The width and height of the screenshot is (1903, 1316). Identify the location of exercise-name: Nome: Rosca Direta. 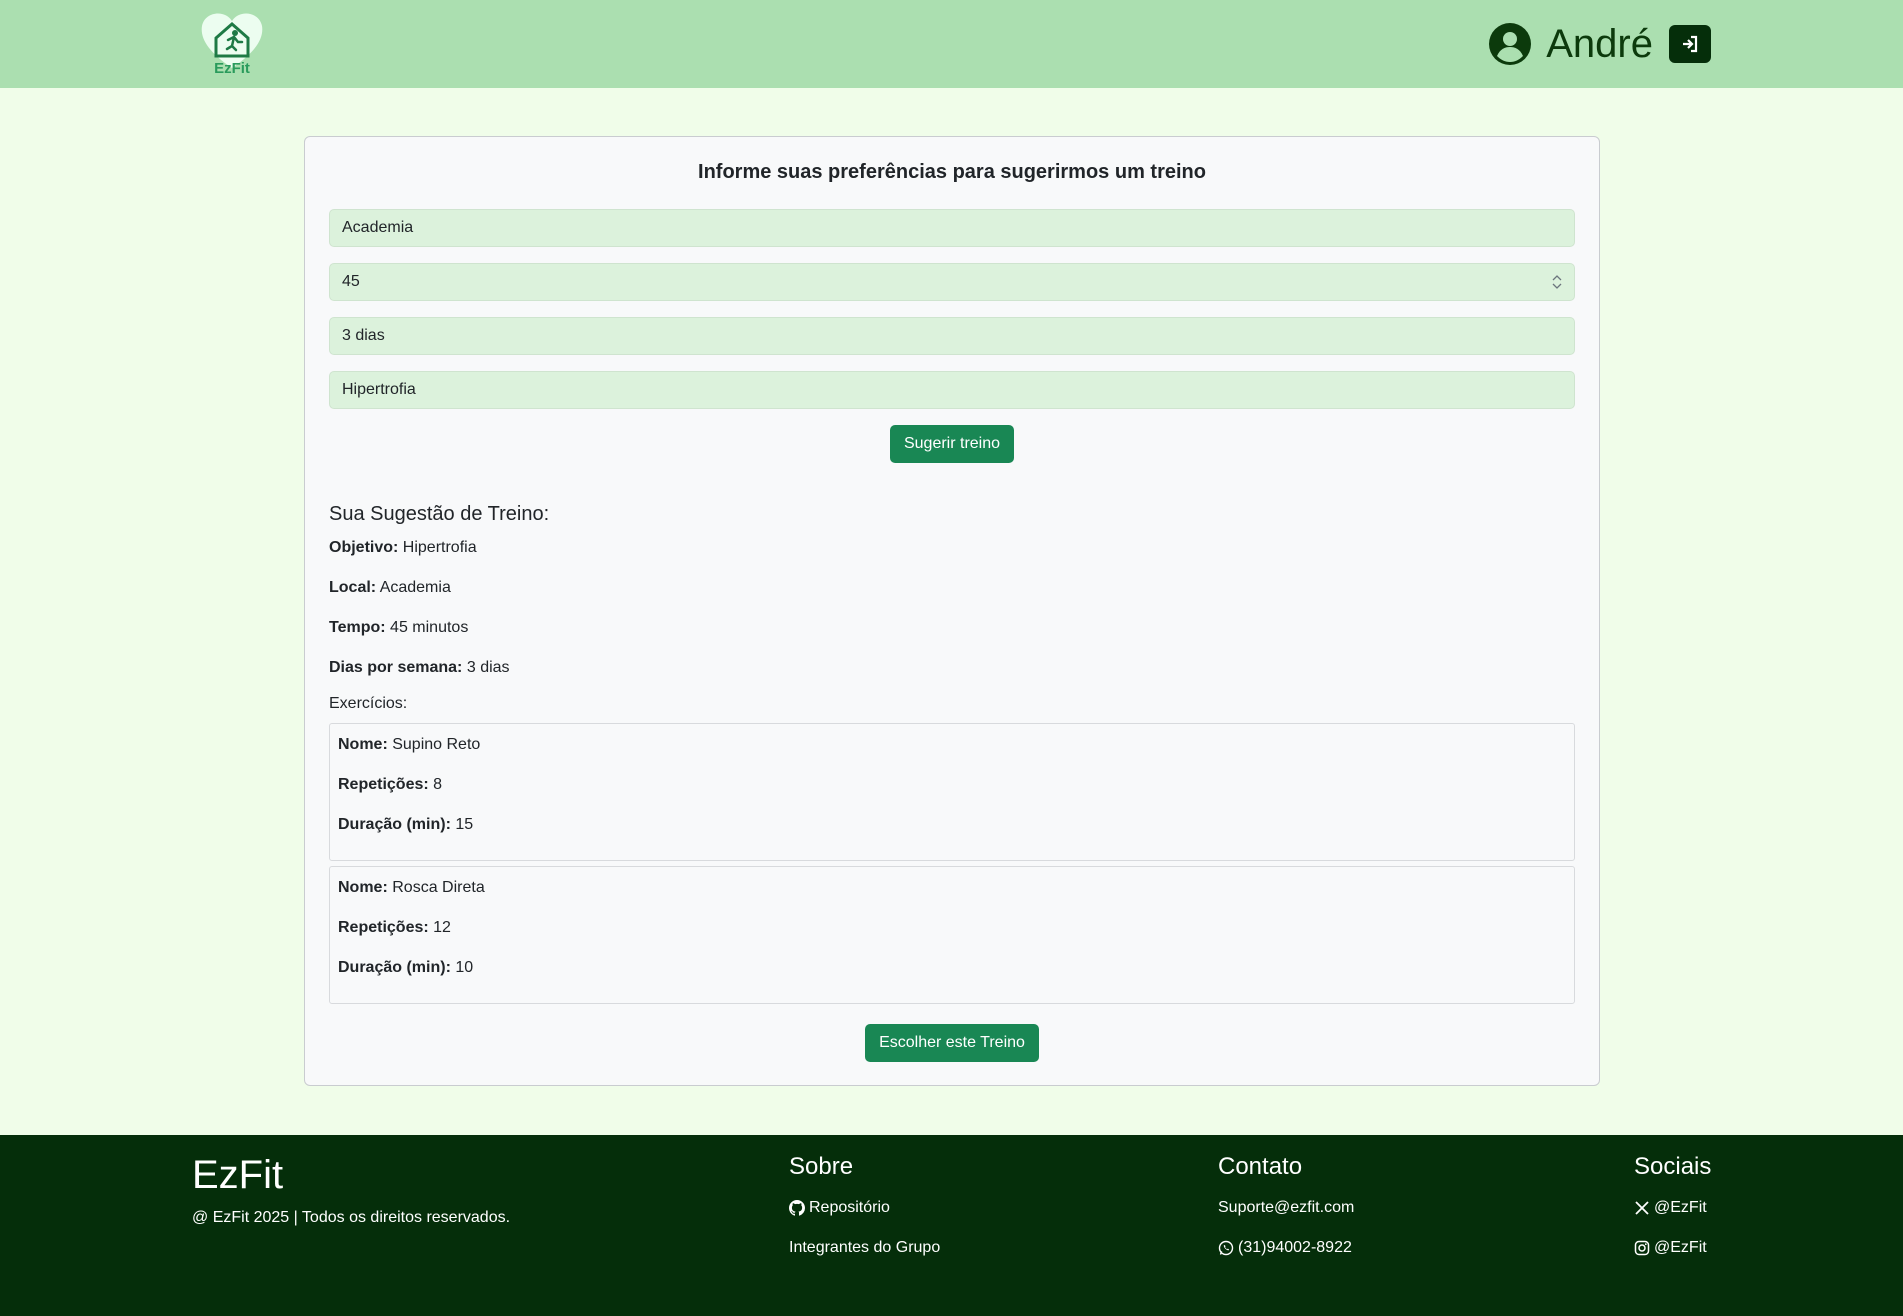
(411, 888).